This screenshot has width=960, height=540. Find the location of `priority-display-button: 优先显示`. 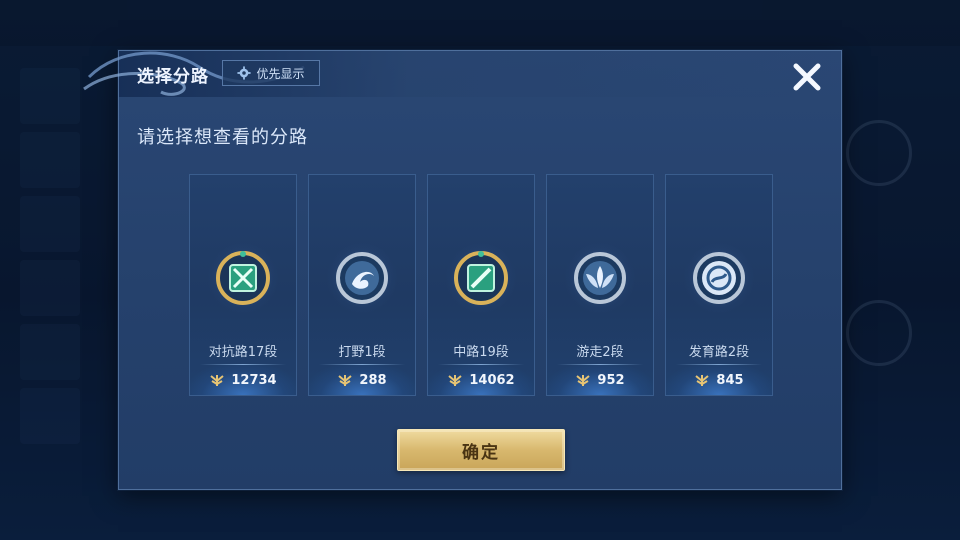

priority-display-button: 优先显示 is located at coordinates (271, 73).